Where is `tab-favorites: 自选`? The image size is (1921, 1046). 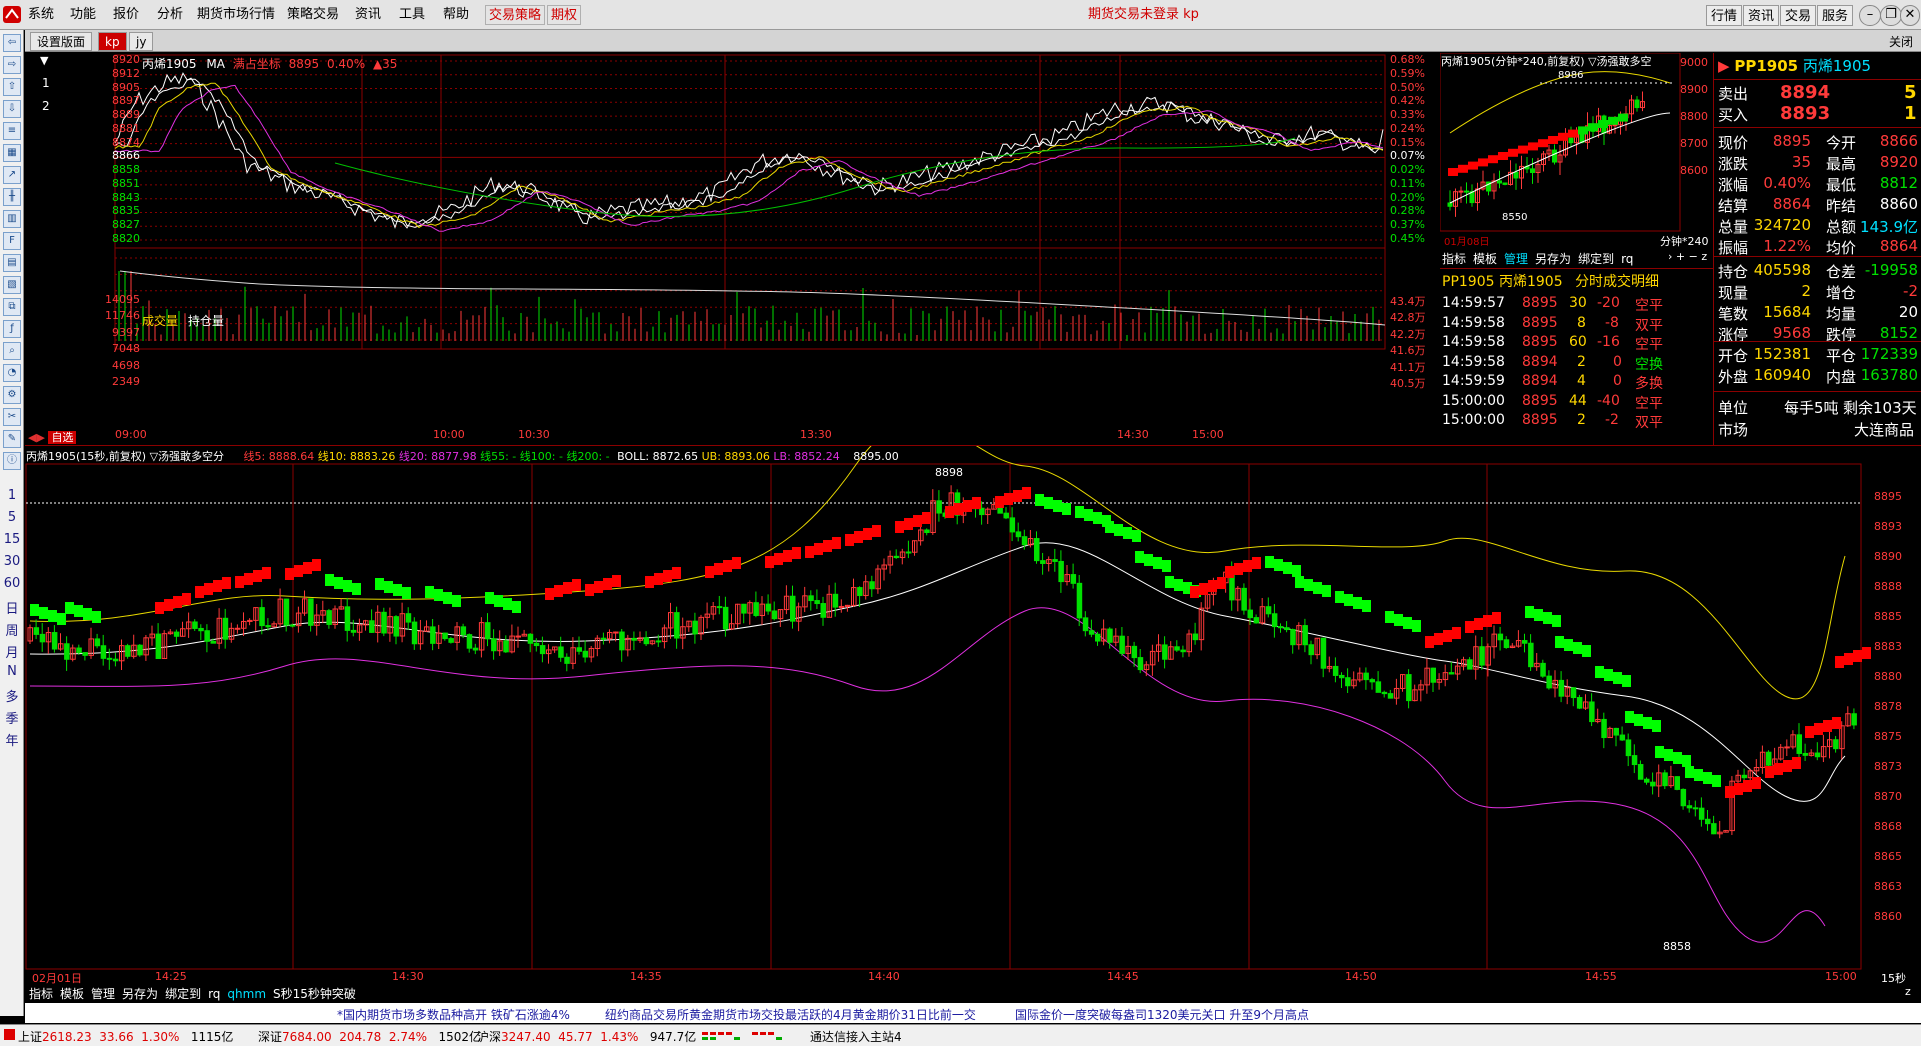
tab-favorites: 自选 is located at coordinates (62, 437).